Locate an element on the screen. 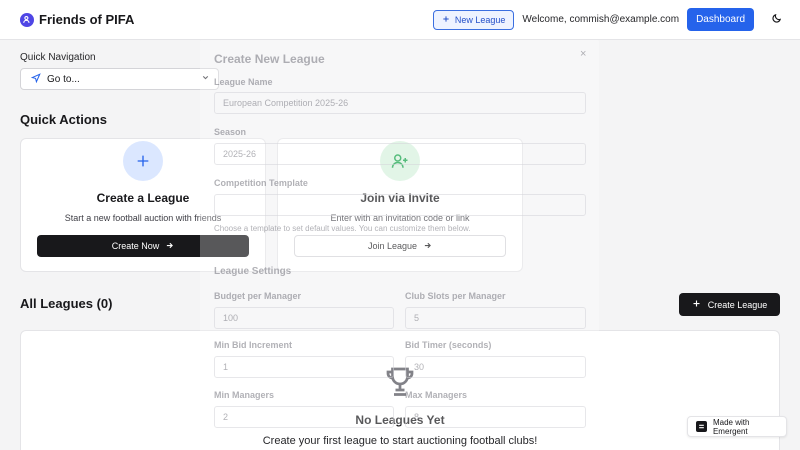  budget-input: 100 is located at coordinates (304, 318).